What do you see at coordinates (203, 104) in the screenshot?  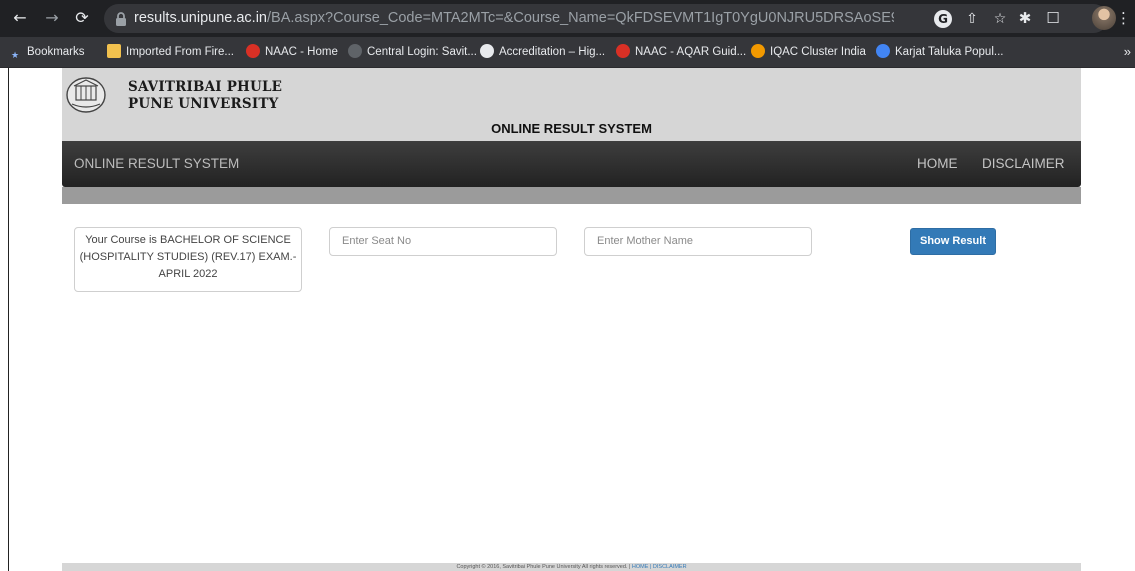 I see `university-name-line2: PUNE UNIVERSITY` at bounding box center [203, 104].